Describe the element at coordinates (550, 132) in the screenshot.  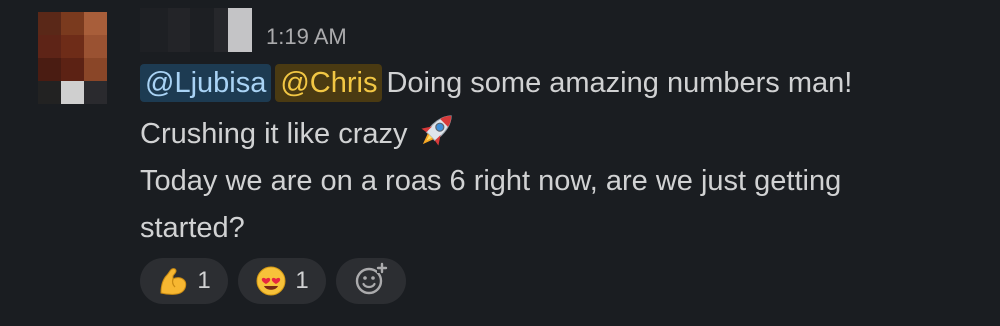
I see `message-line-2: Crushing it like crazy` at that location.